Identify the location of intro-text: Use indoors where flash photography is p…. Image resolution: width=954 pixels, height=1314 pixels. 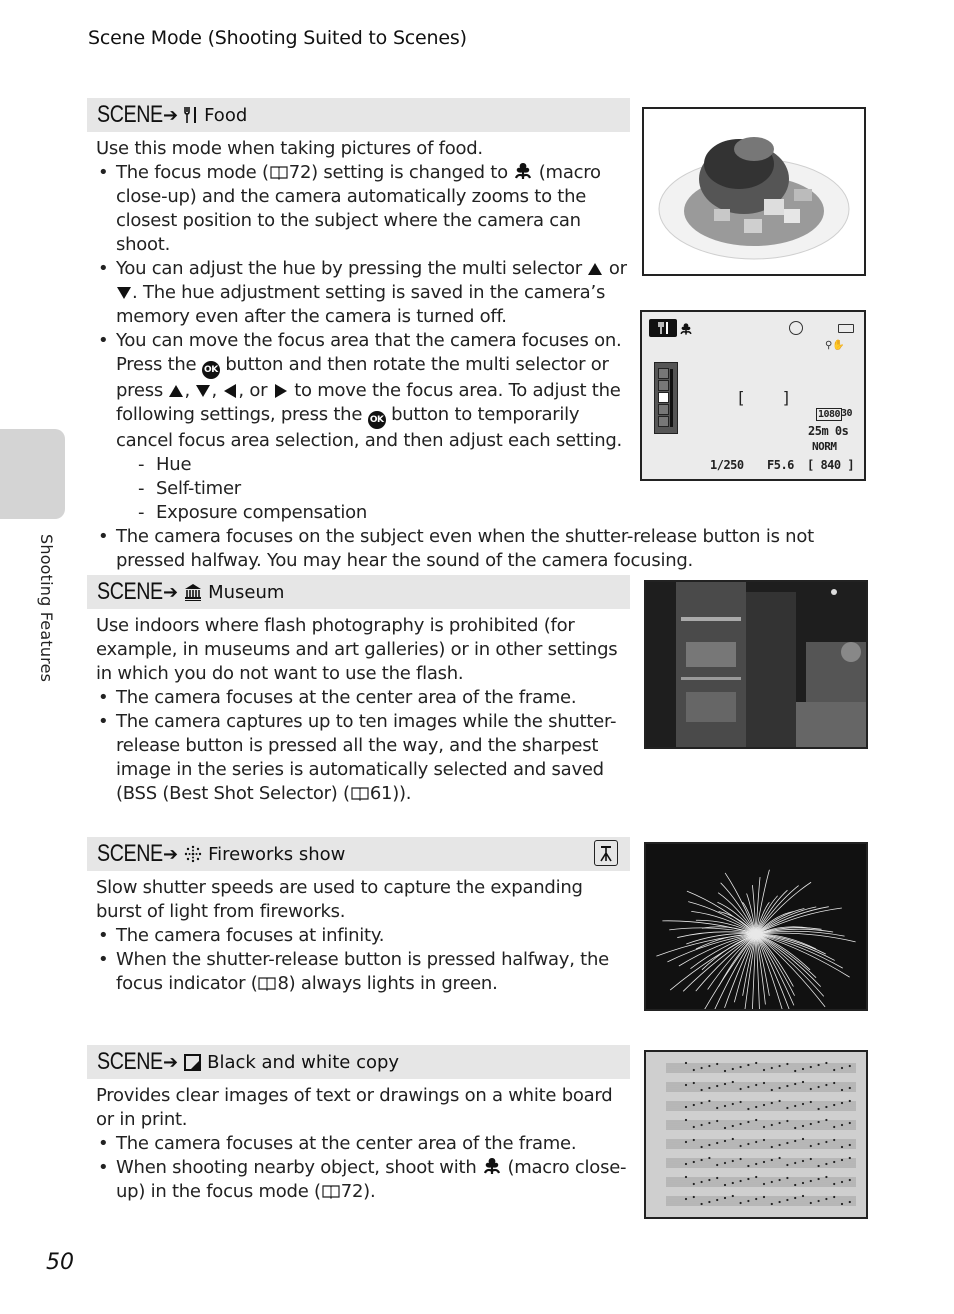
(357, 649).